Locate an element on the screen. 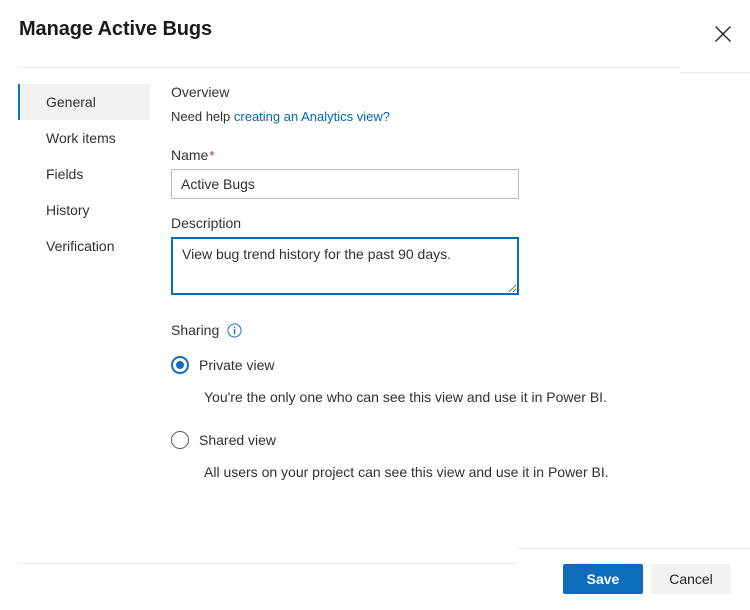 The image size is (750, 610). name-field-label: Name* is located at coordinates (451, 155).